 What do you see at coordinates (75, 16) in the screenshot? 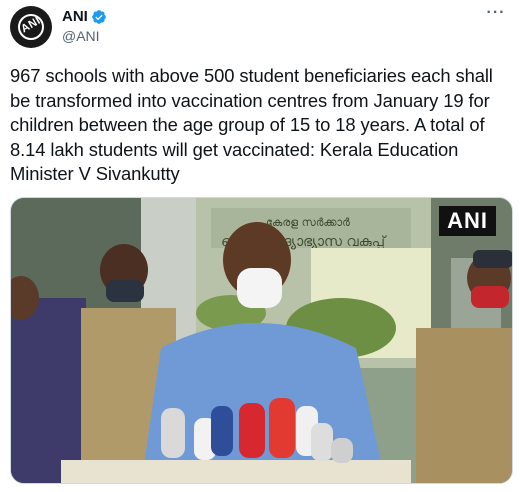
I see `display-name: ANI` at bounding box center [75, 16].